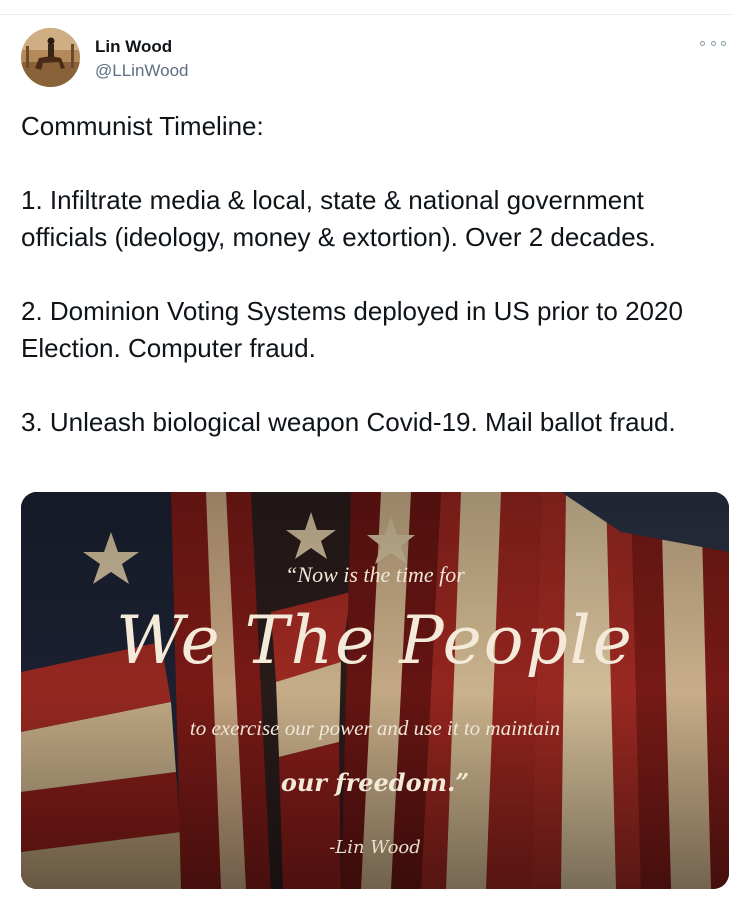 The image size is (733, 911). I want to click on quote-headline: We The People, so click(375, 640).